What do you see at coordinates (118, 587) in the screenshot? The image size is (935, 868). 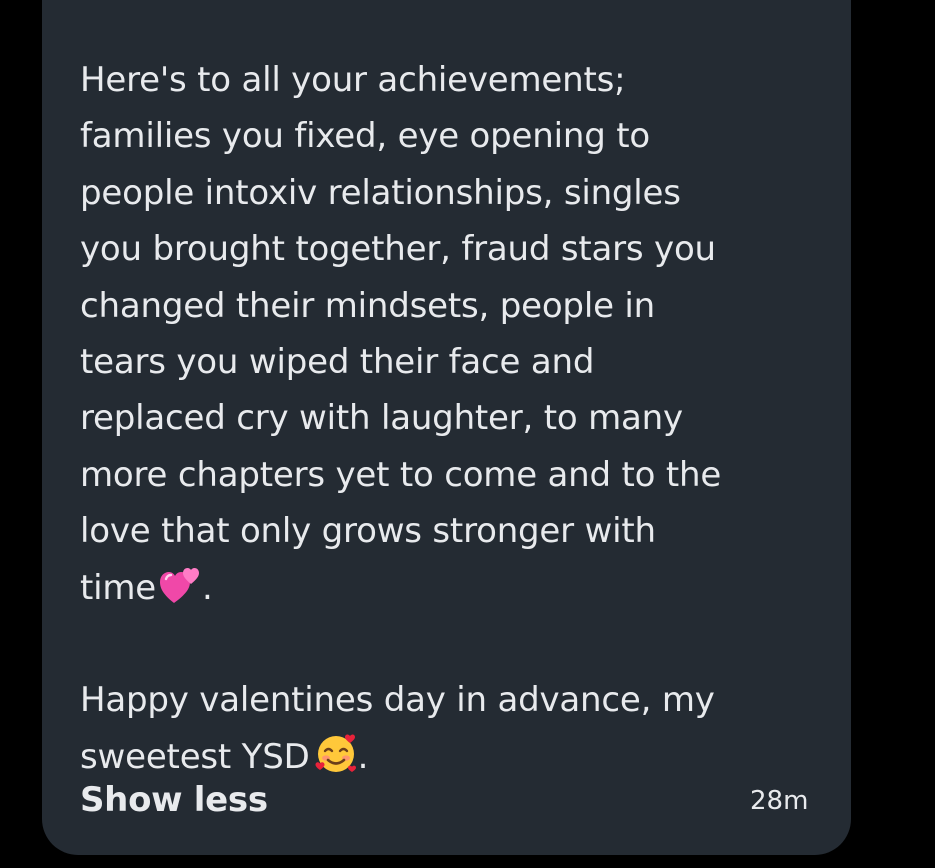 I see `message-word: time` at bounding box center [118, 587].